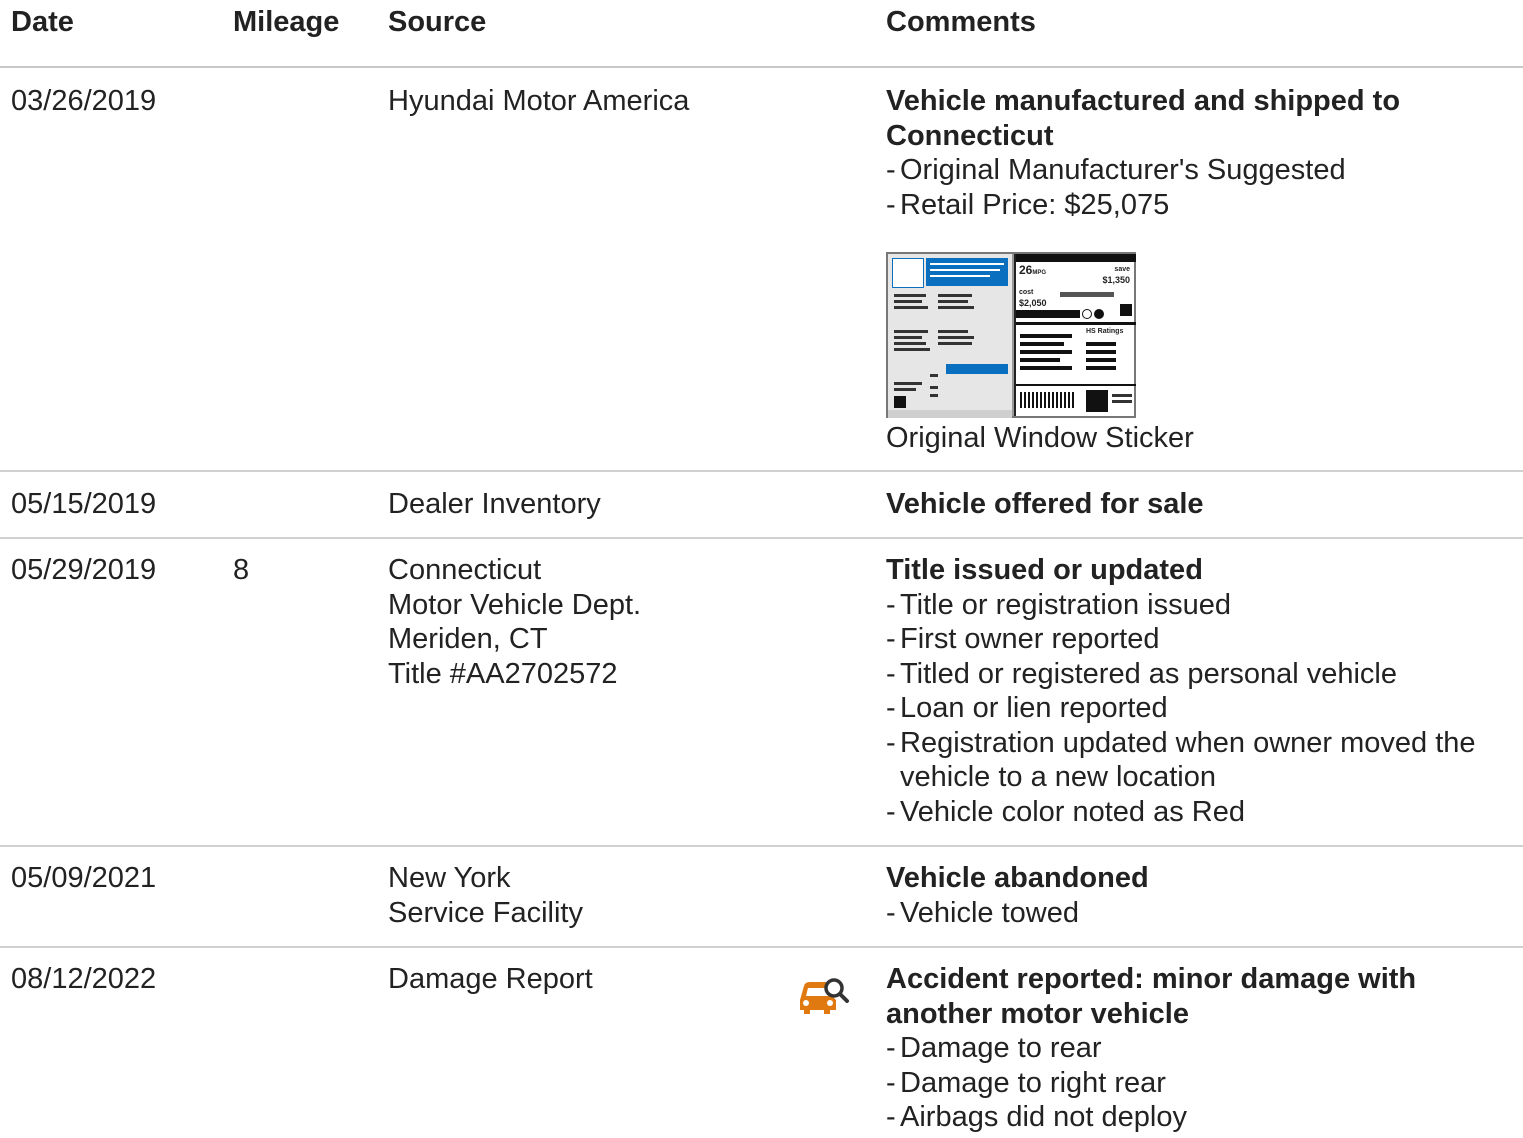  Describe the element at coordinates (1040, 438) in the screenshot. I see `window-sticker-caption: Original Window Sticker` at that location.